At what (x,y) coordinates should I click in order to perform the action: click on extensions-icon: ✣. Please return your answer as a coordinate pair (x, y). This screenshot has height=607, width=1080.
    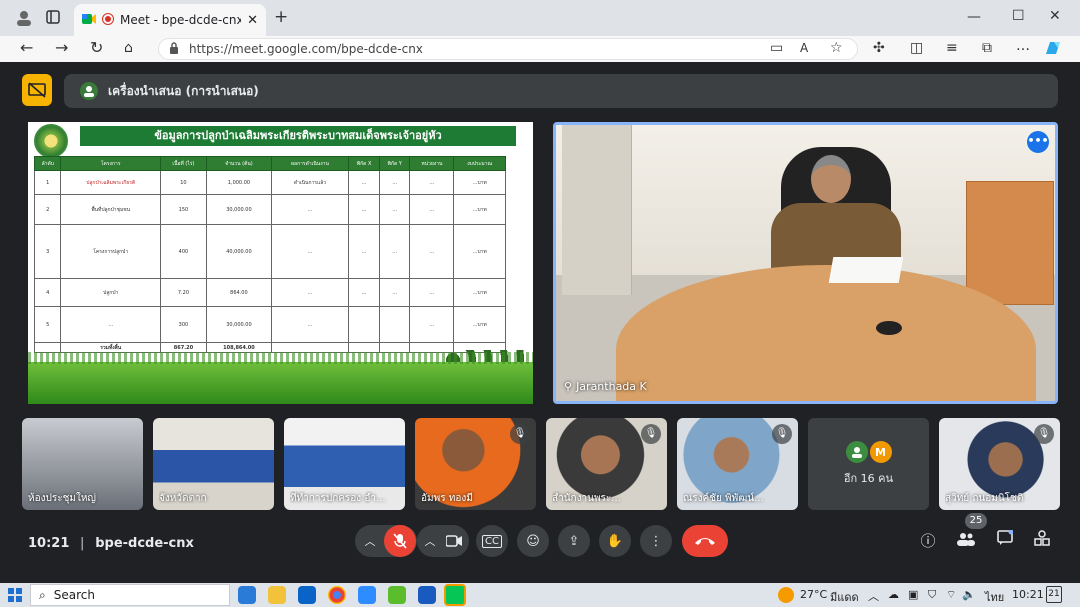
    Looking at the image, I should click on (879, 48).